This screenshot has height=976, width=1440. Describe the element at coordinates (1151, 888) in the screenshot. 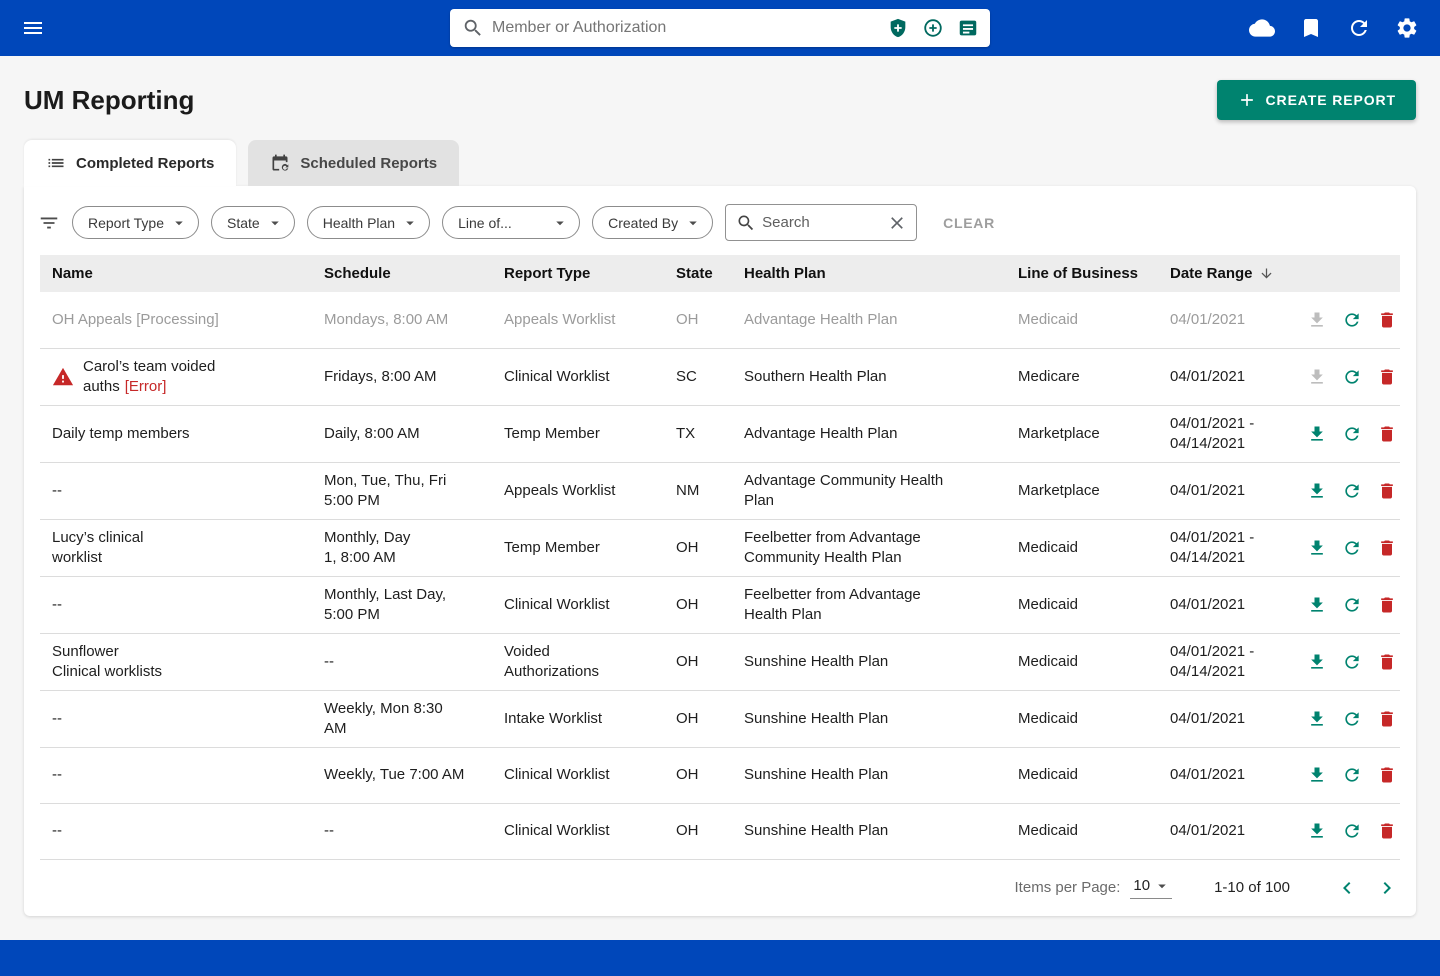

I see `items-per-page-select: 10` at that location.